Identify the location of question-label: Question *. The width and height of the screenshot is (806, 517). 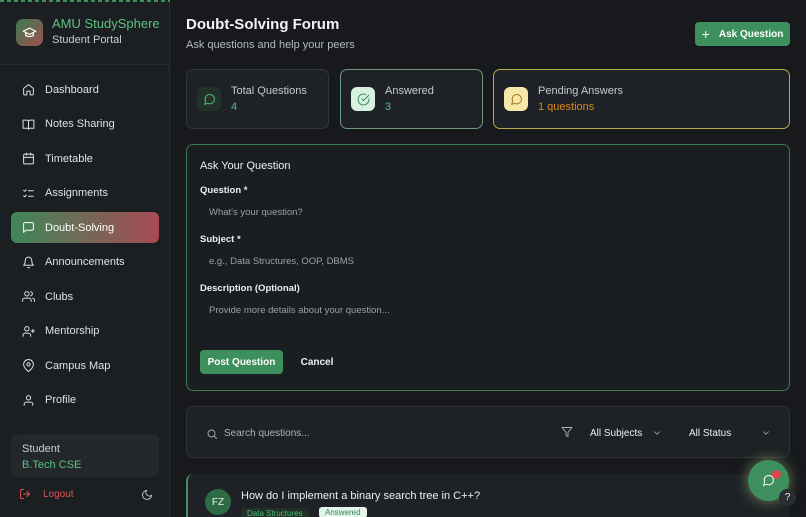
(224, 190).